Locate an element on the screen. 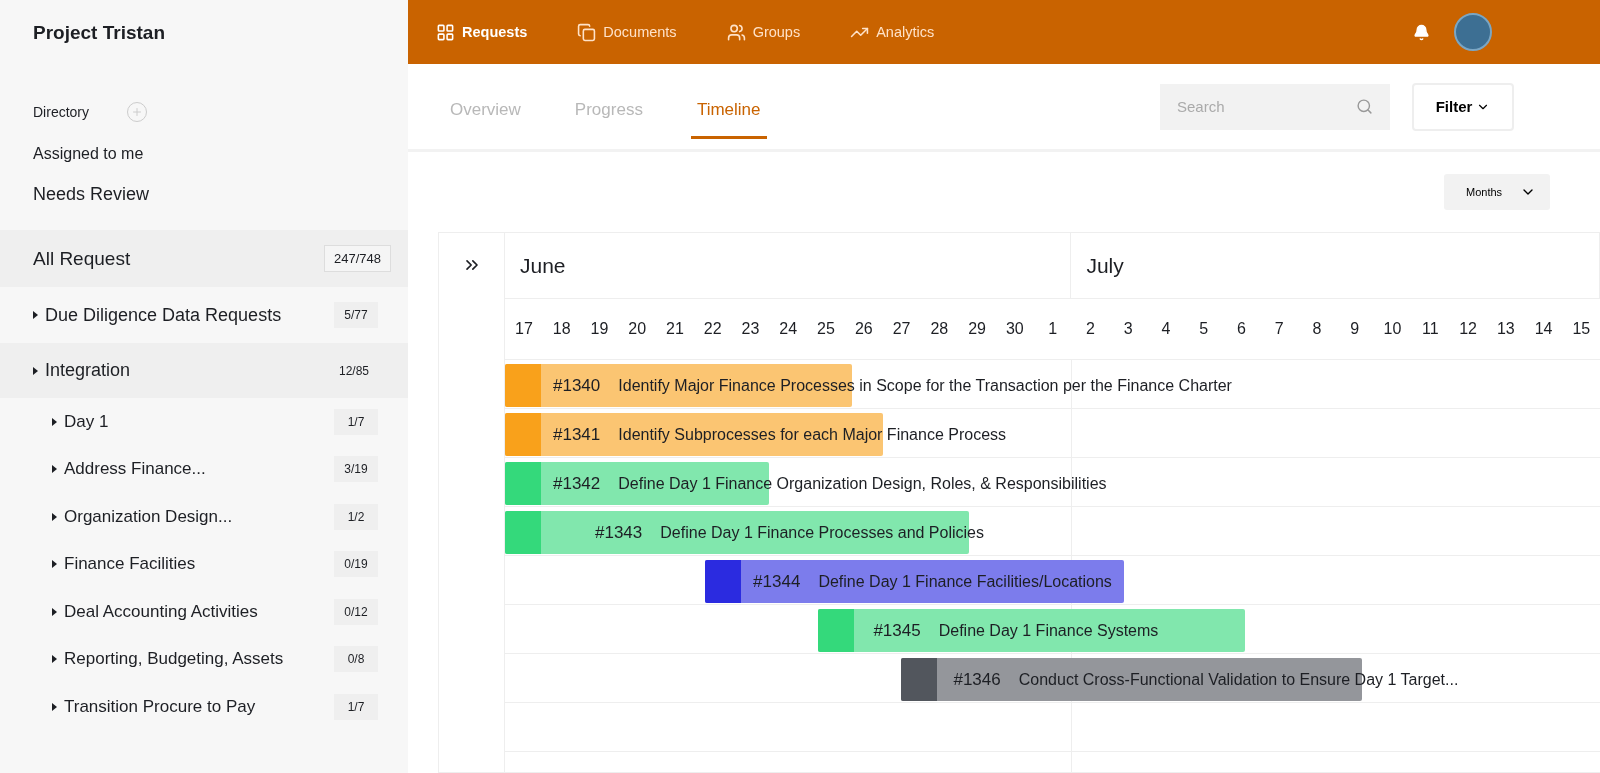 The width and height of the screenshot is (1600, 773). scale-select: Months is located at coordinates (1497, 192).